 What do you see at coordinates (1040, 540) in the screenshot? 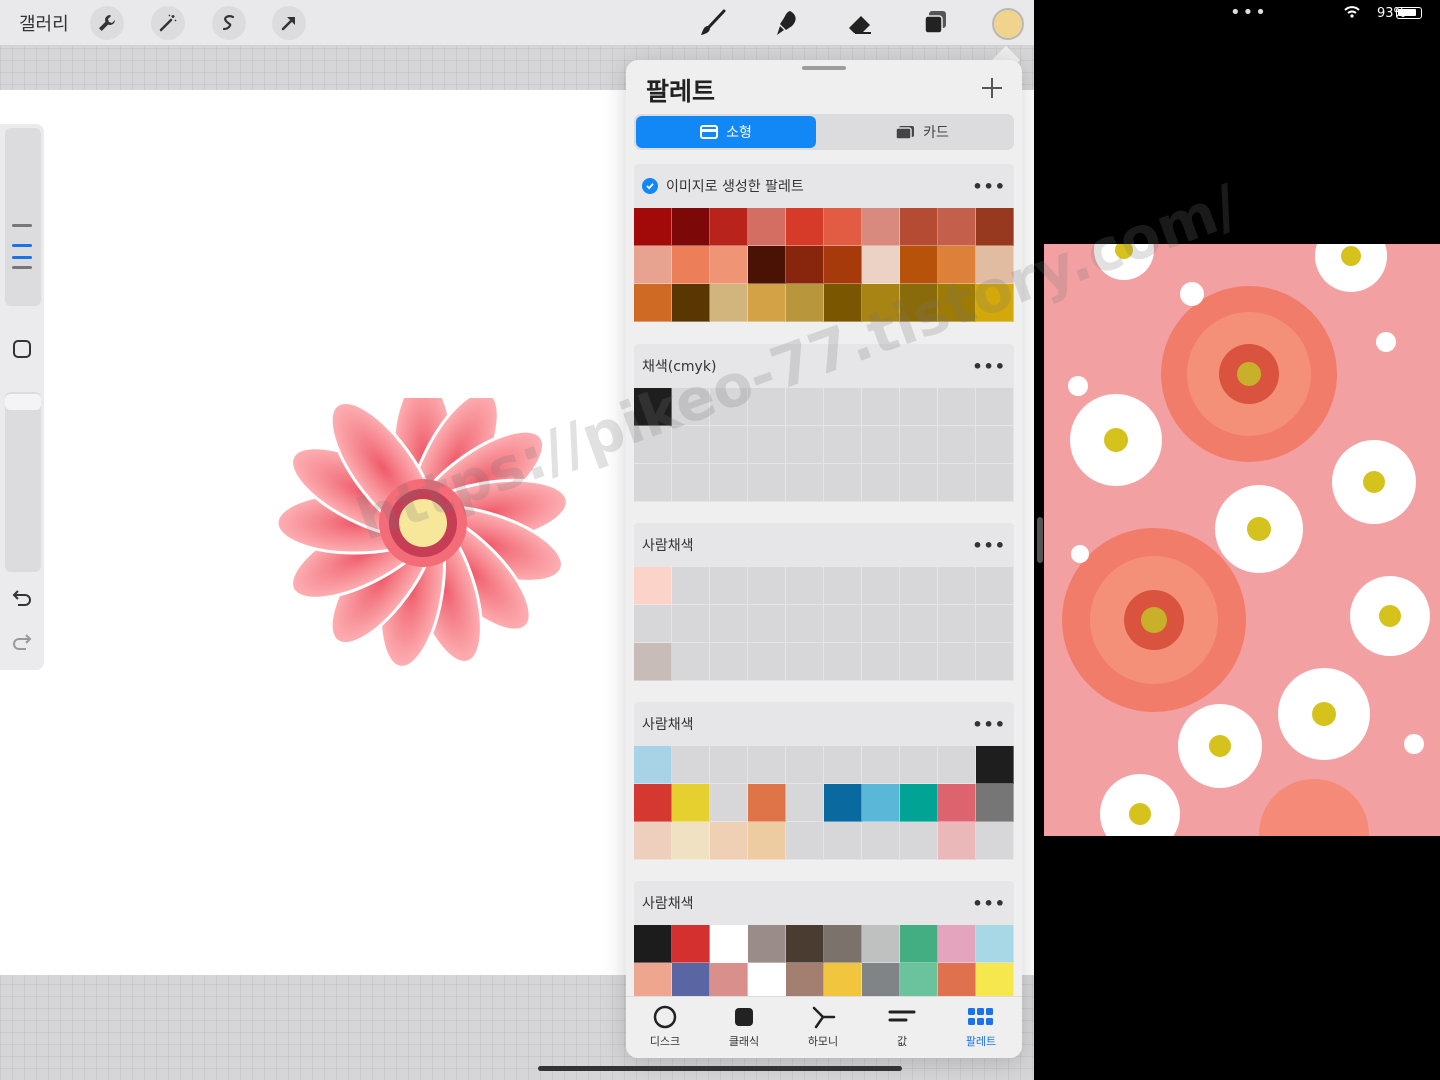
I see `split-view-divider` at bounding box center [1040, 540].